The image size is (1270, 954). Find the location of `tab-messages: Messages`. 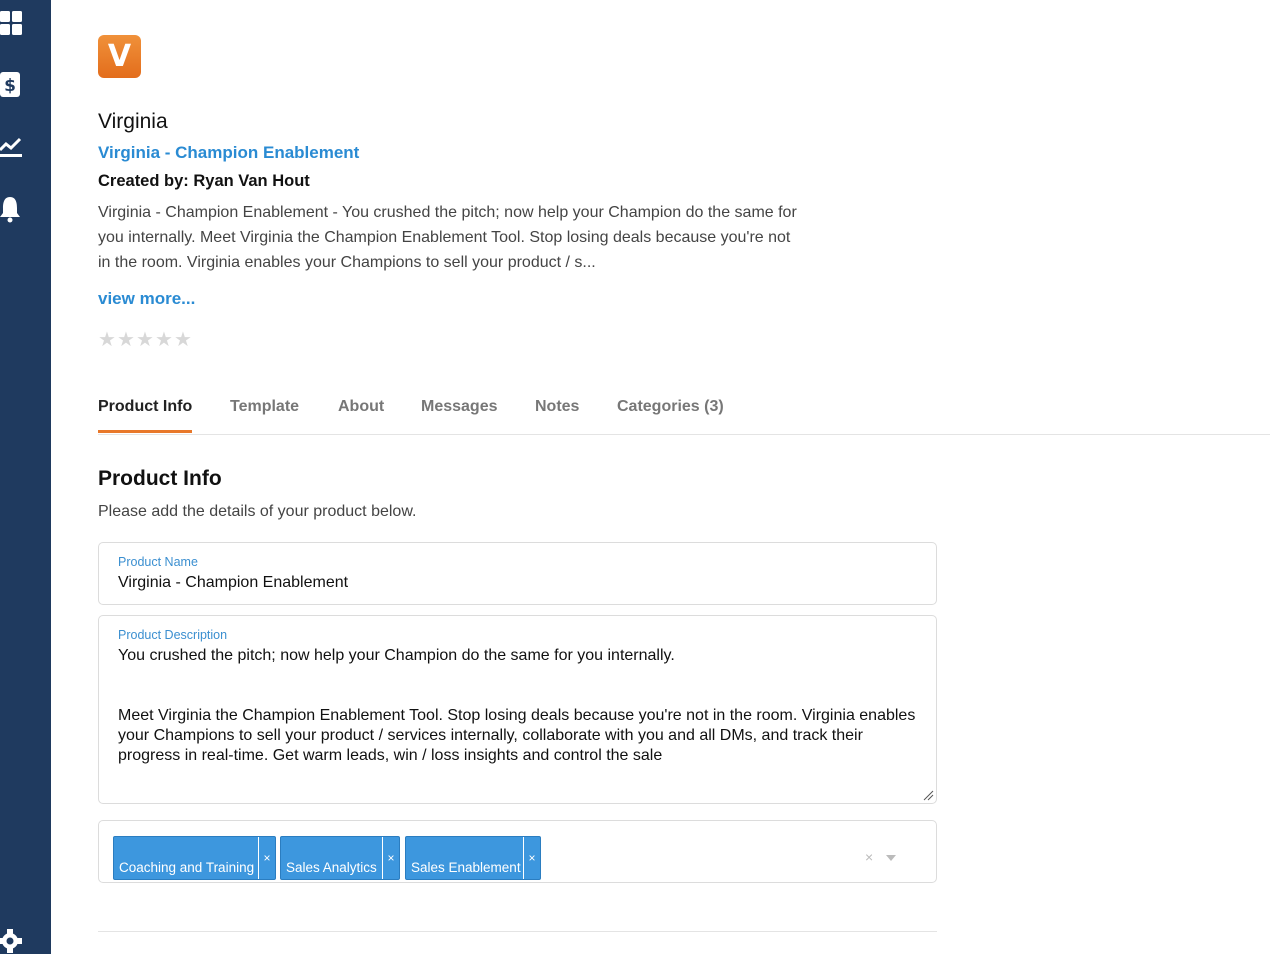

tab-messages: Messages is located at coordinates (459, 414).